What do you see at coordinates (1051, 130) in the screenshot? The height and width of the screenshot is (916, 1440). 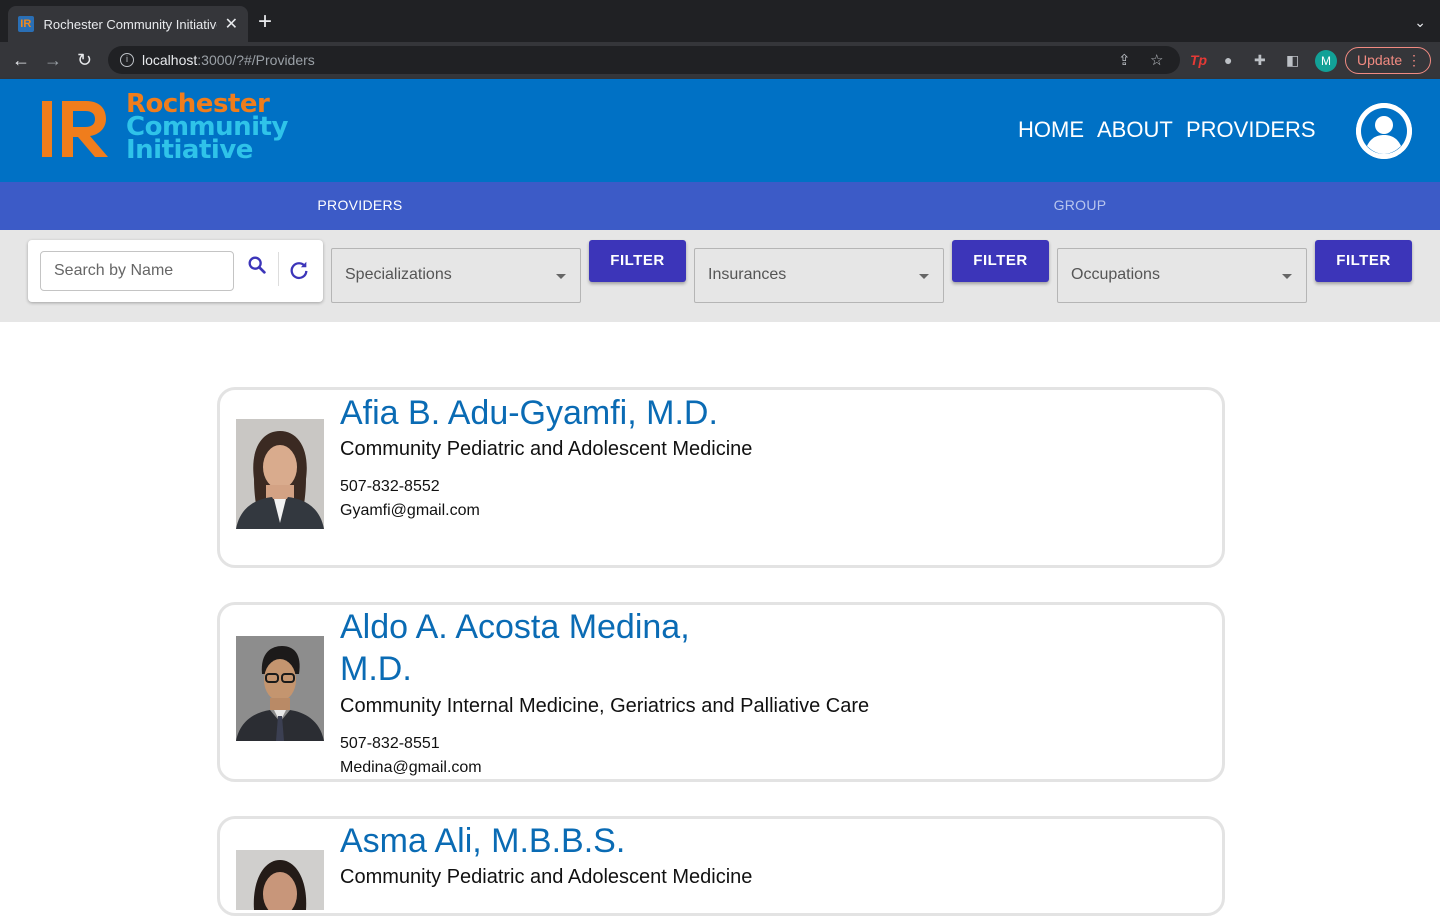 I see `nav-home: HOME` at bounding box center [1051, 130].